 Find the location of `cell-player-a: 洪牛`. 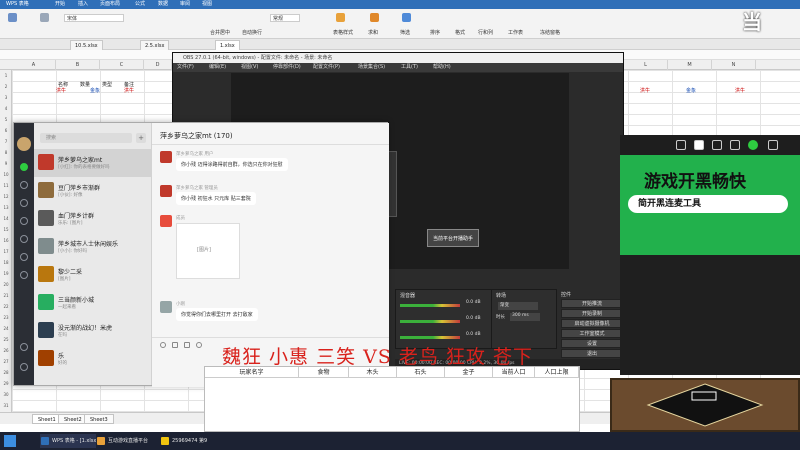

cell-player-a: 洪牛 is located at coordinates (61, 90).